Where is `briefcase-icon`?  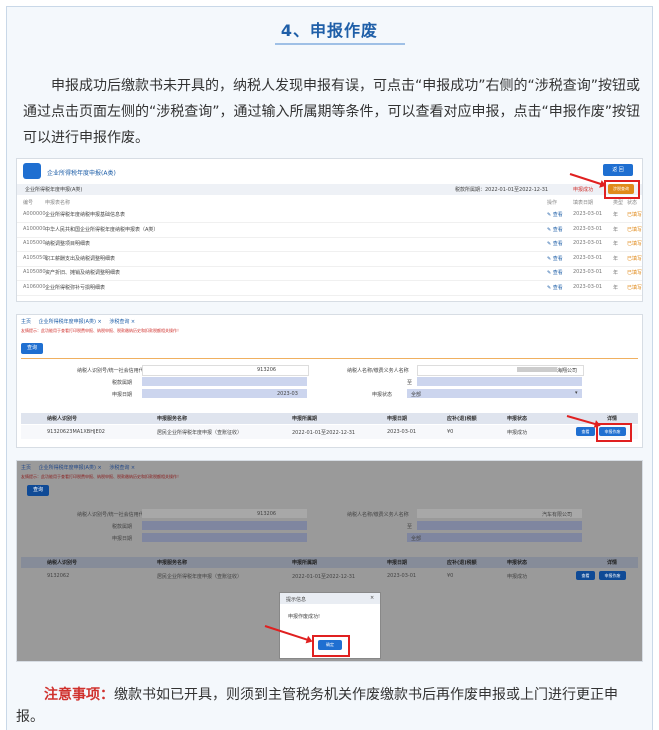 briefcase-icon is located at coordinates (32, 171).